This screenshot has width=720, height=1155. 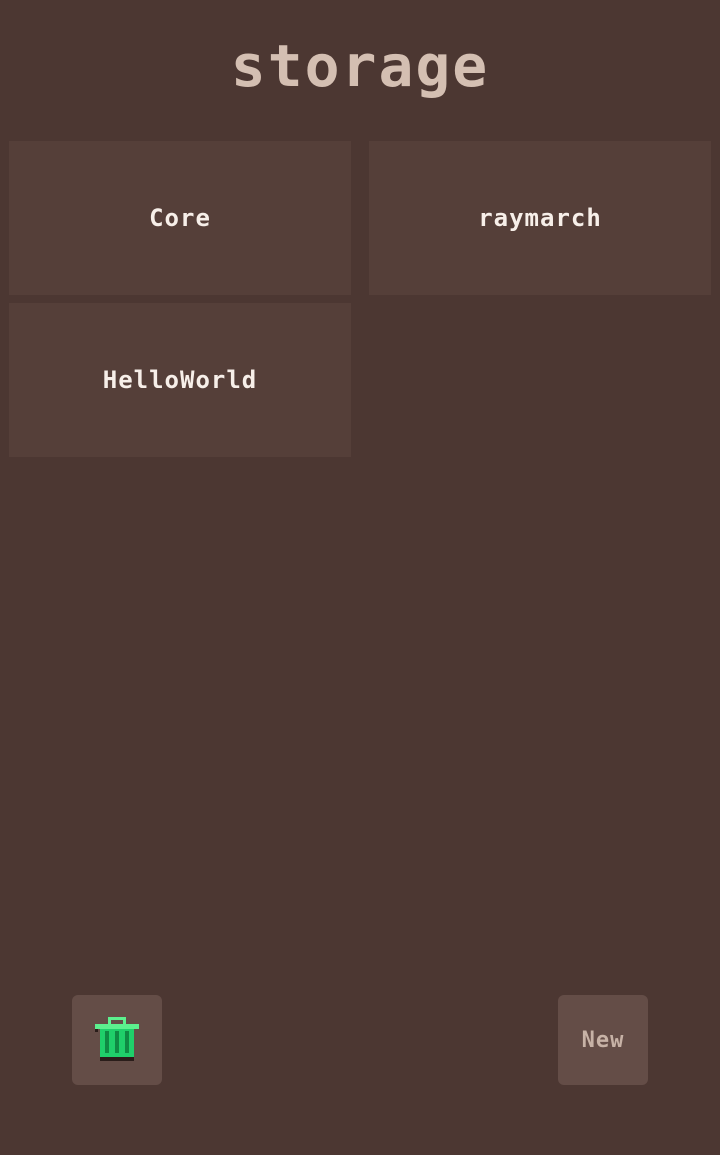 I want to click on storage-item: raymarch, so click(x=540, y=218).